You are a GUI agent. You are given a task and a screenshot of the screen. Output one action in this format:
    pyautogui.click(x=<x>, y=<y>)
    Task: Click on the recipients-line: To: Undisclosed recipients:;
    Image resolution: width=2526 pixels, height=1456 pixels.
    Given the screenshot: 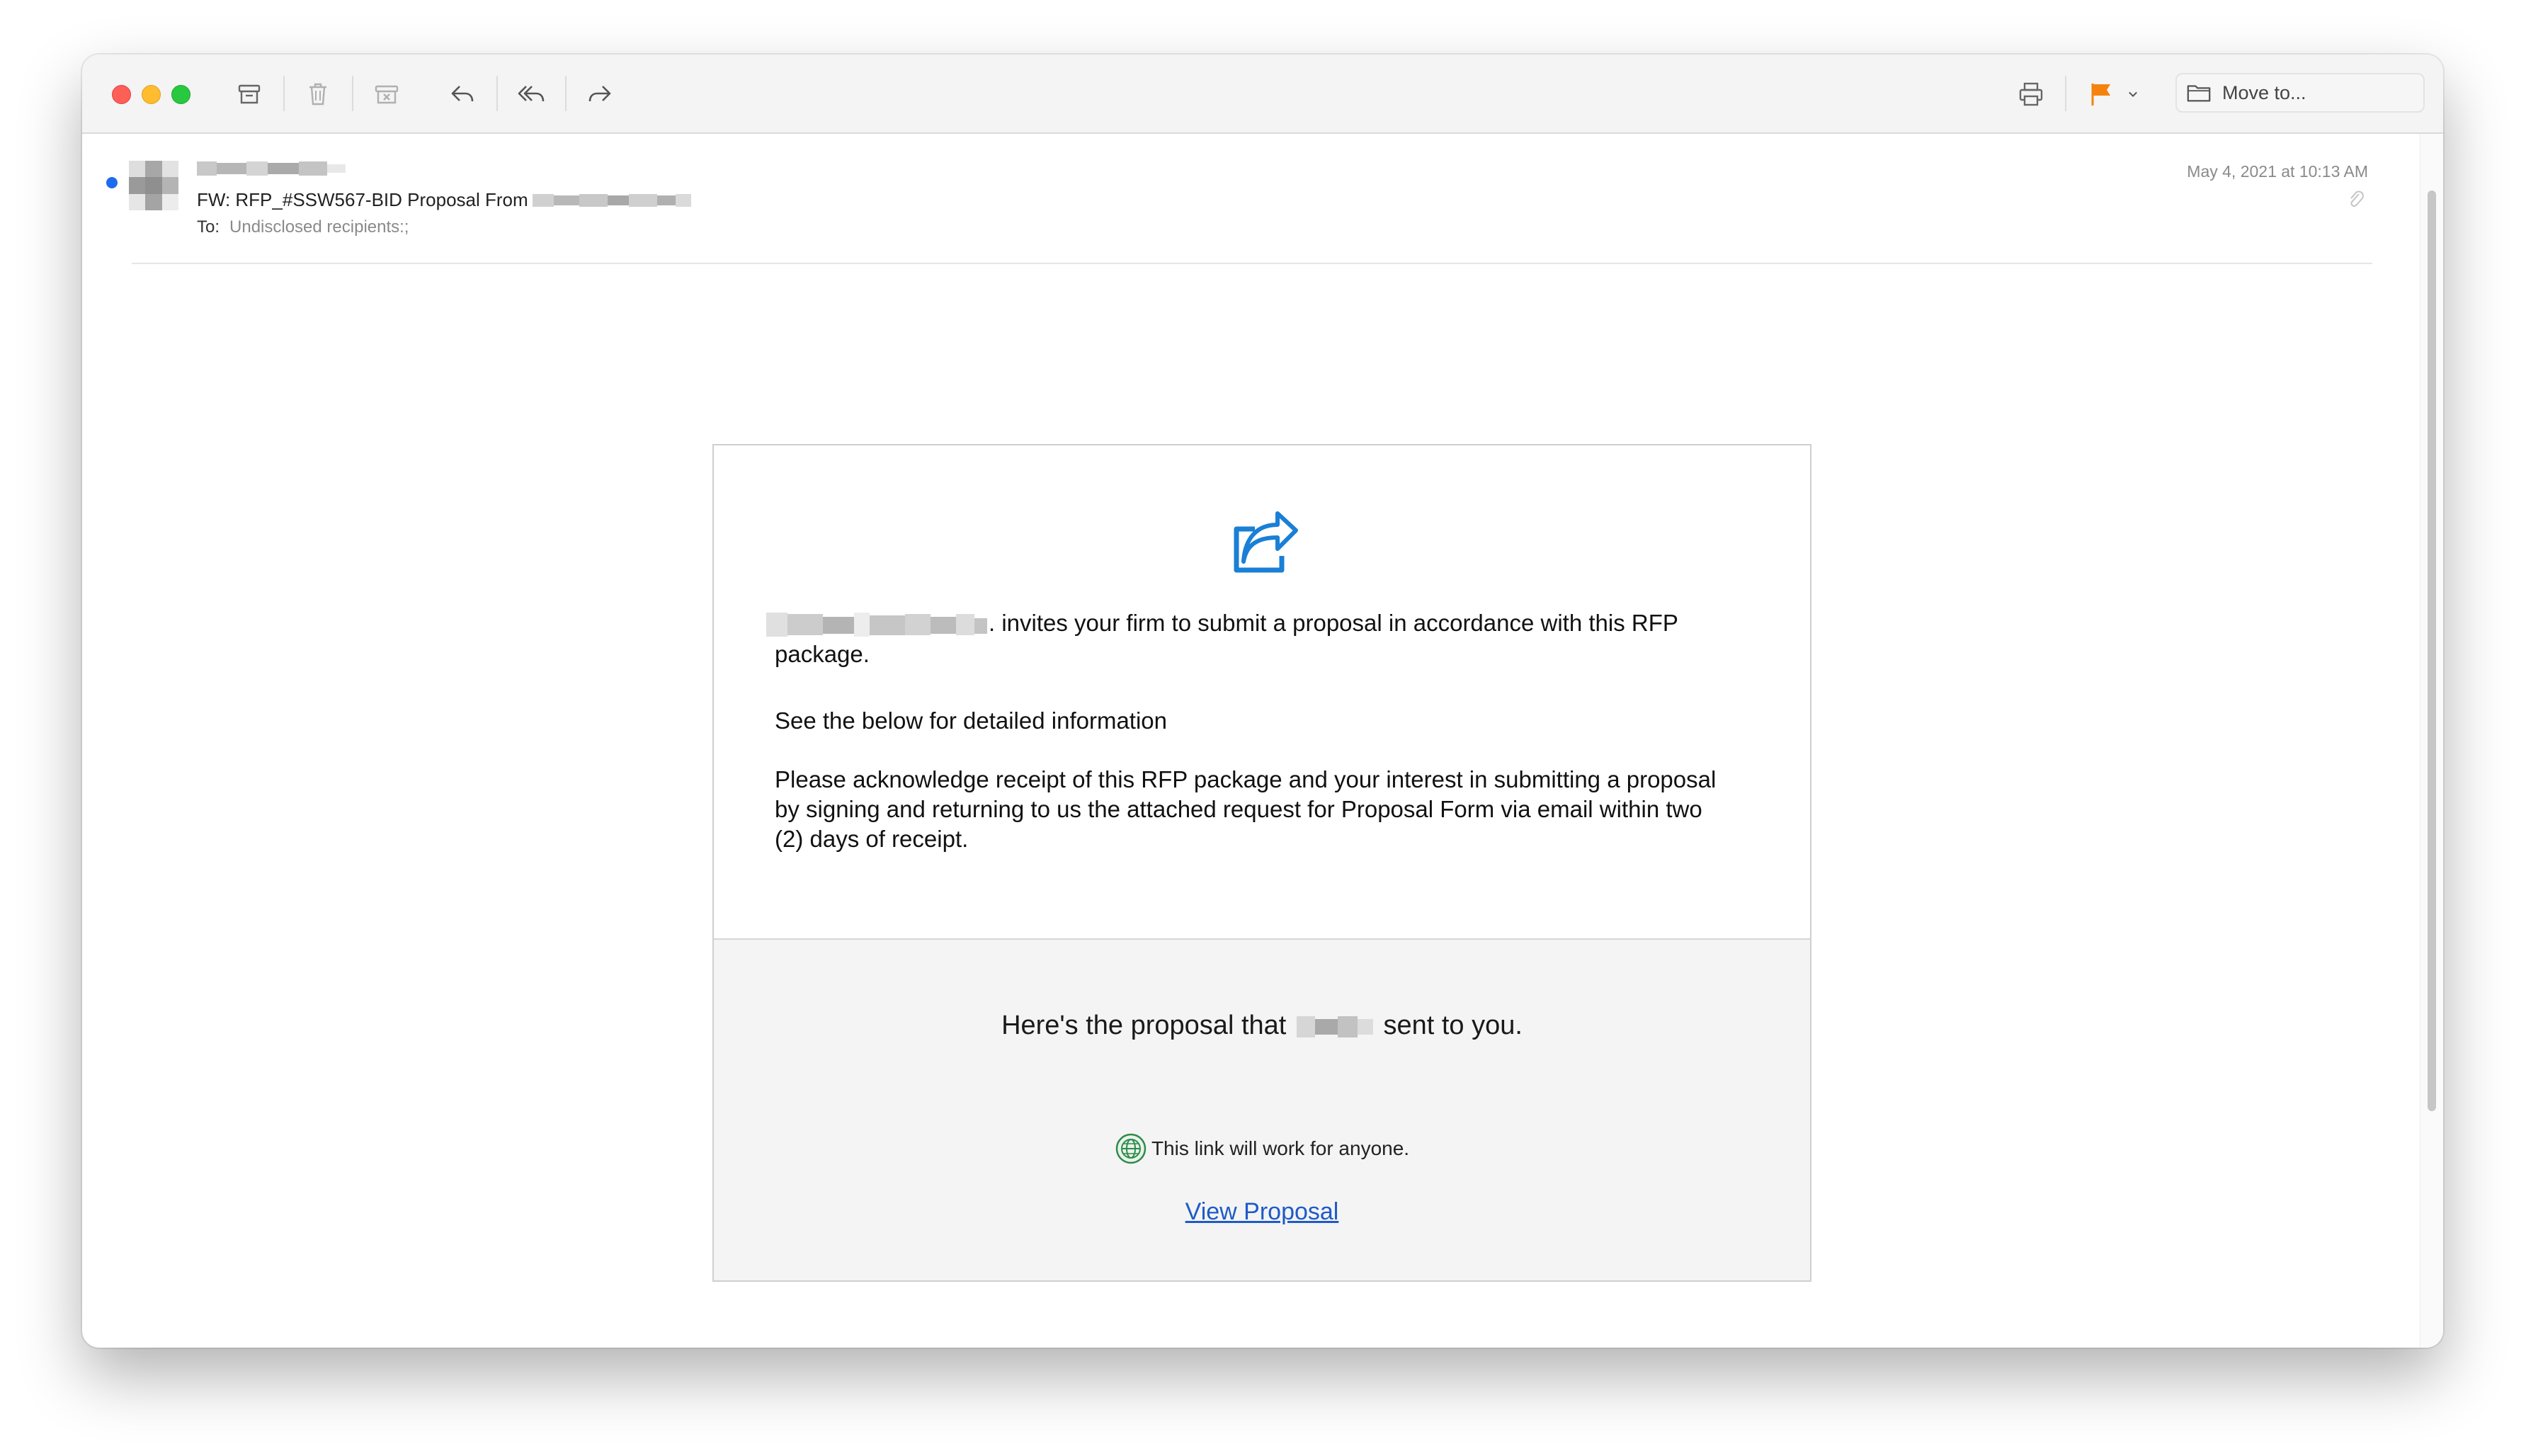 What is the action you would take?
    pyautogui.click(x=303, y=227)
    